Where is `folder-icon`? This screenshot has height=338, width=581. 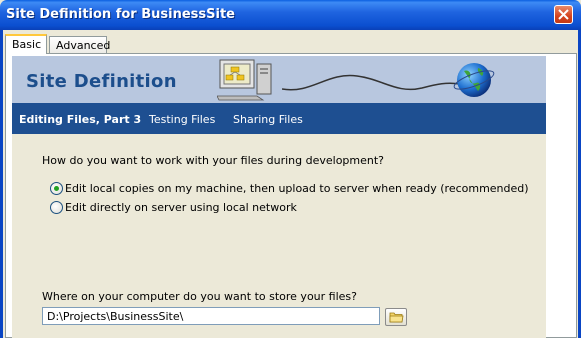 folder-icon is located at coordinates (396, 317).